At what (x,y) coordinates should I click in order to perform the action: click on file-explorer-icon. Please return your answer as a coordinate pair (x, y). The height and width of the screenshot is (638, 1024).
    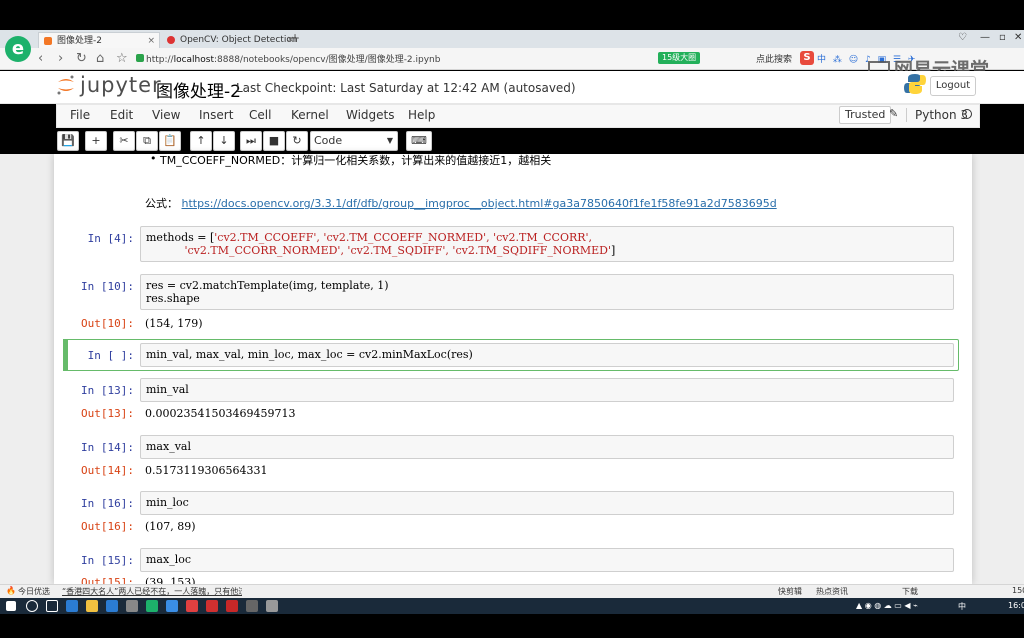
    Looking at the image, I should click on (92, 606).